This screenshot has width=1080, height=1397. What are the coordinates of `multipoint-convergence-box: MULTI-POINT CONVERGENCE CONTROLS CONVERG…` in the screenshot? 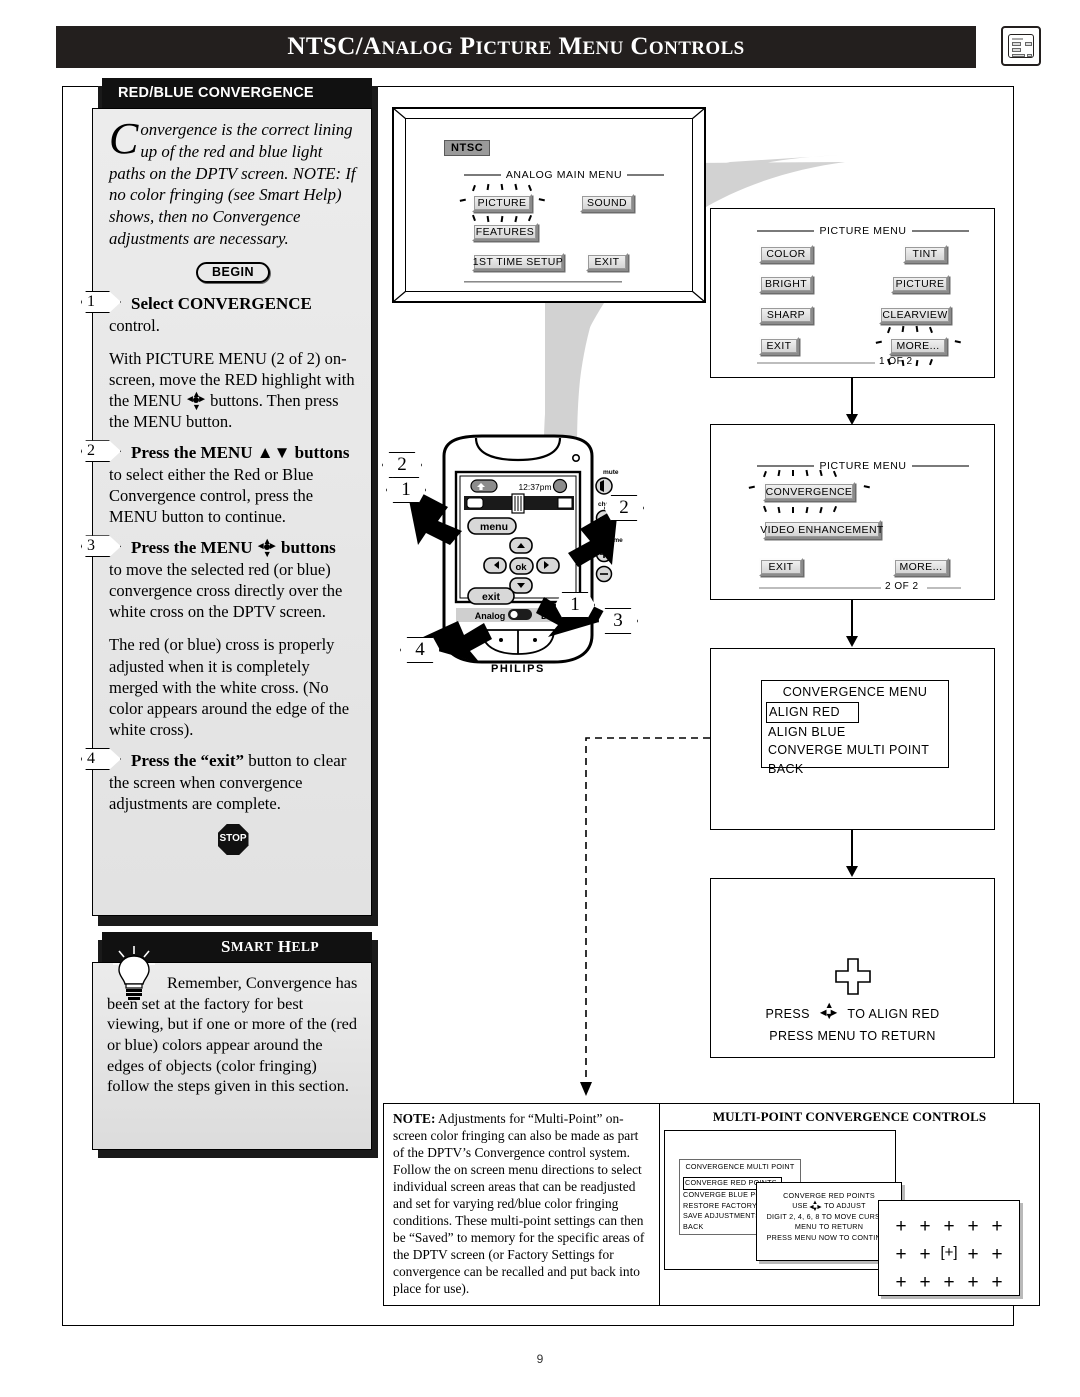 It's located at (849, 1204).